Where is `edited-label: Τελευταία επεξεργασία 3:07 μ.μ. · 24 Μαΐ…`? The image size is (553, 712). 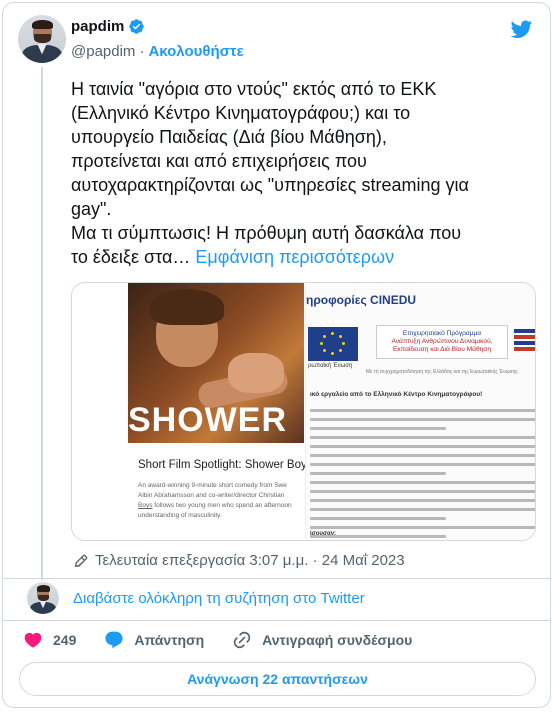 edited-label: Τελευταία επεξεργασία 3:07 μ.μ. · 24 Μαΐ… is located at coordinates (250, 560).